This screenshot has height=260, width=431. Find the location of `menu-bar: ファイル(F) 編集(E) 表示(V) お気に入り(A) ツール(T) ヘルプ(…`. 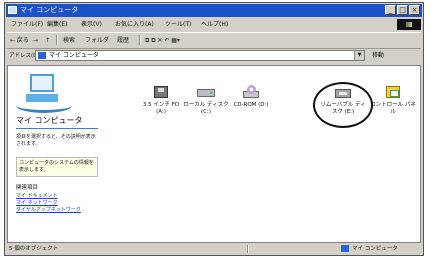

menu-bar: ファイル(F) 編集(E) 表示(V) お気に入り(A) ツール(T) ヘルプ(… is located at coordinates (214, 24).